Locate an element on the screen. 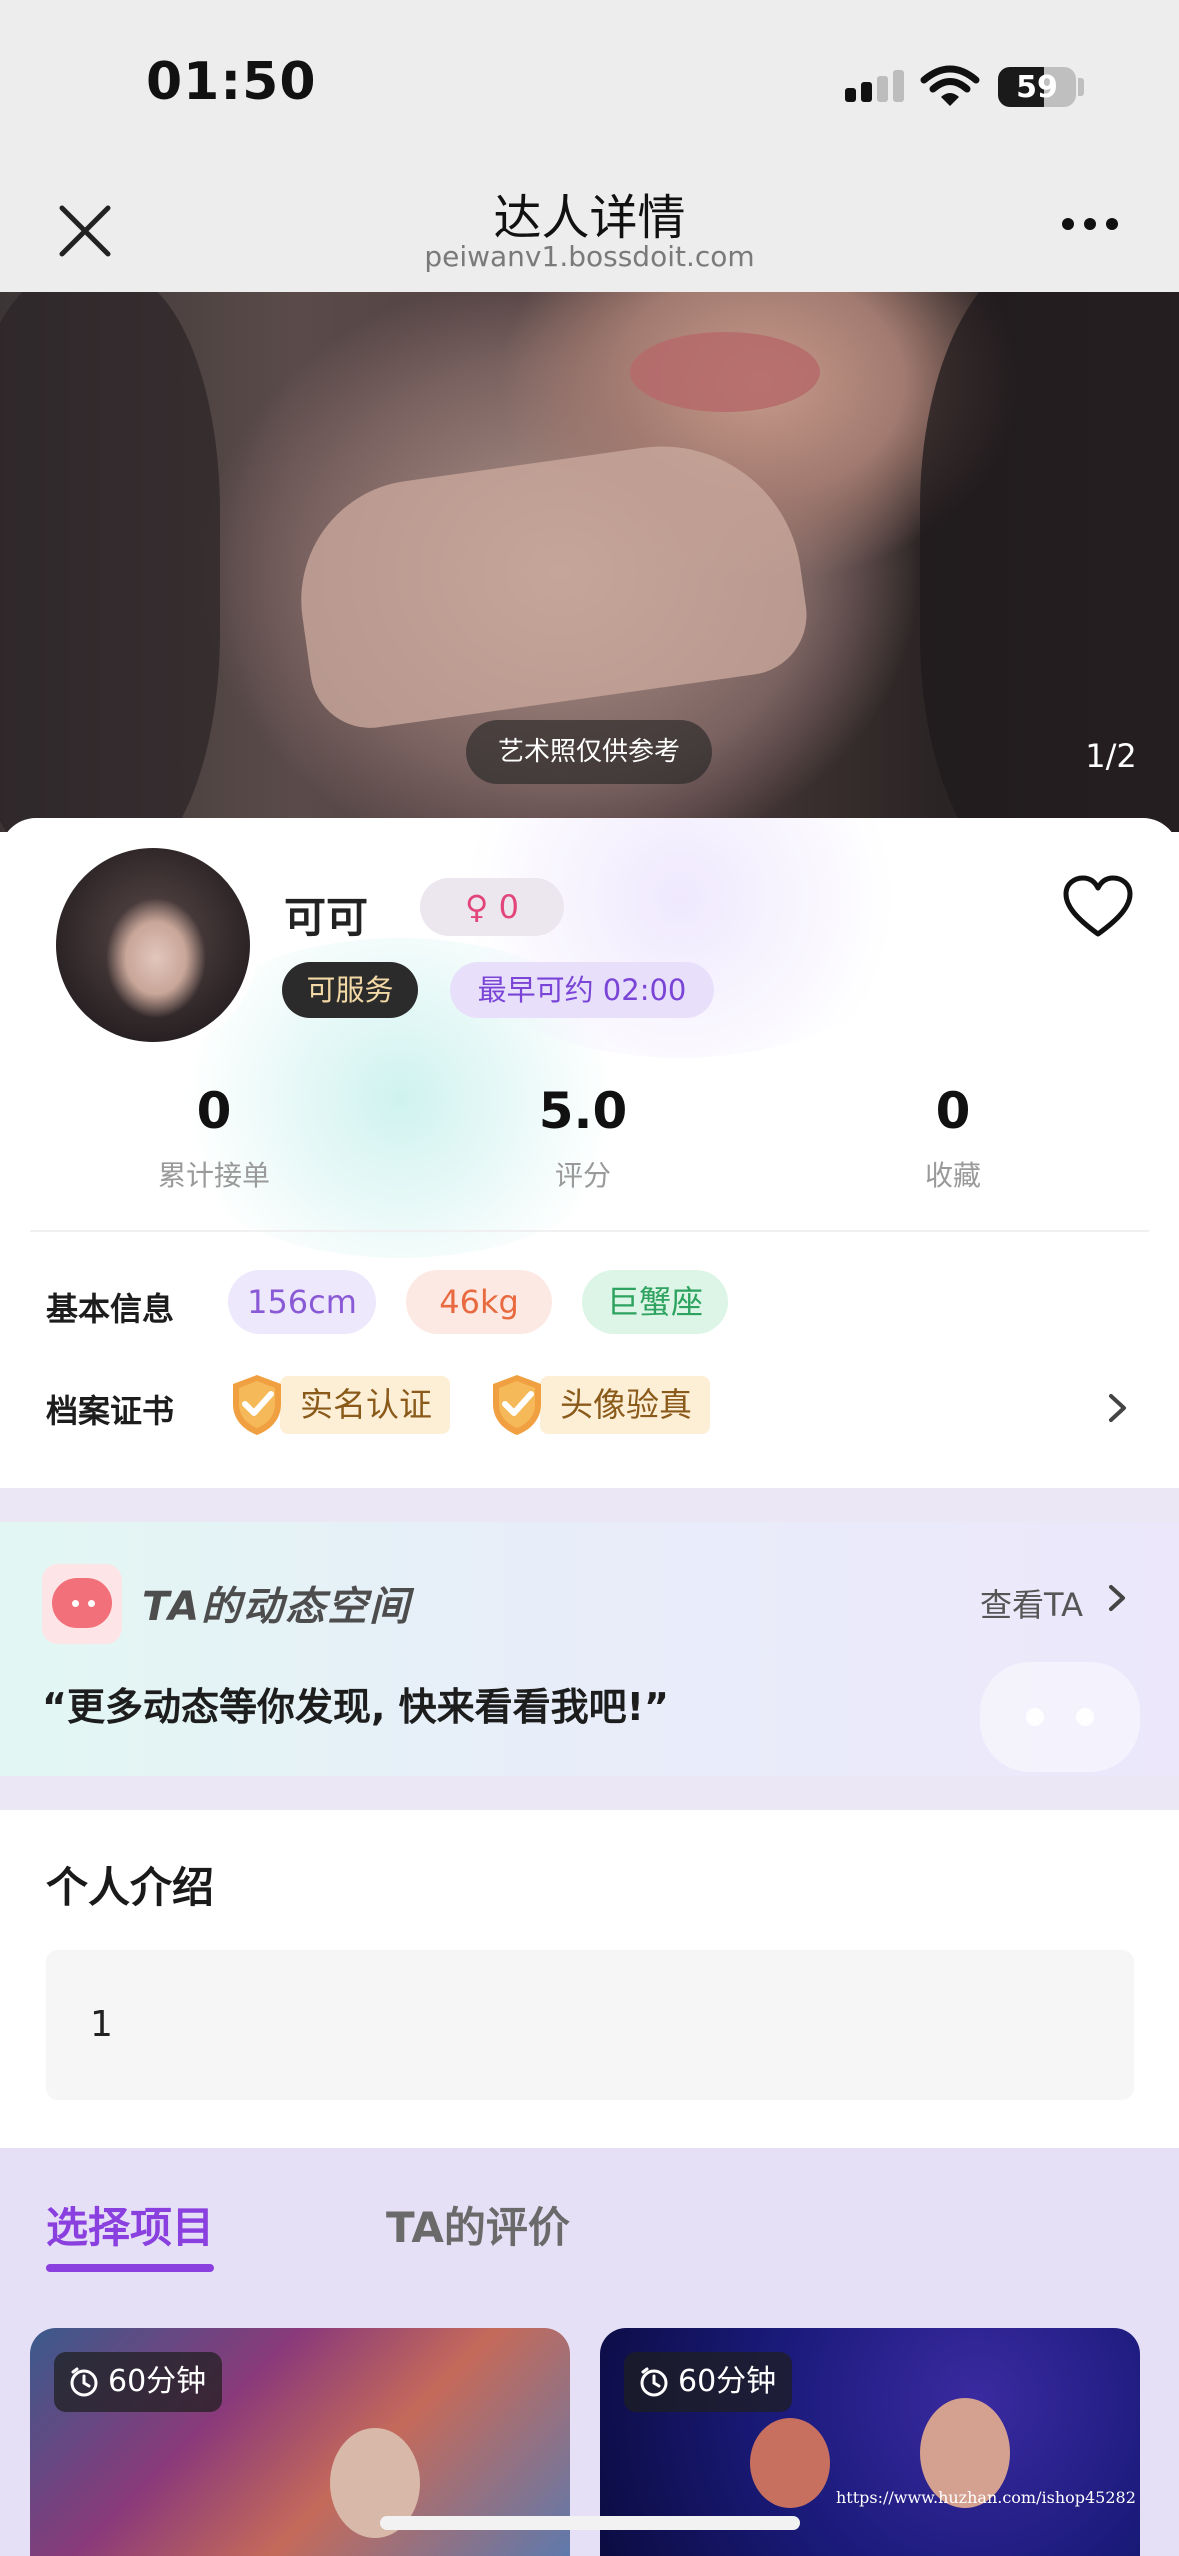 The width and height of the screenshot is (1179, 2556). chat-bubble-decoration-icon is located at coordinates (1060, 1717).